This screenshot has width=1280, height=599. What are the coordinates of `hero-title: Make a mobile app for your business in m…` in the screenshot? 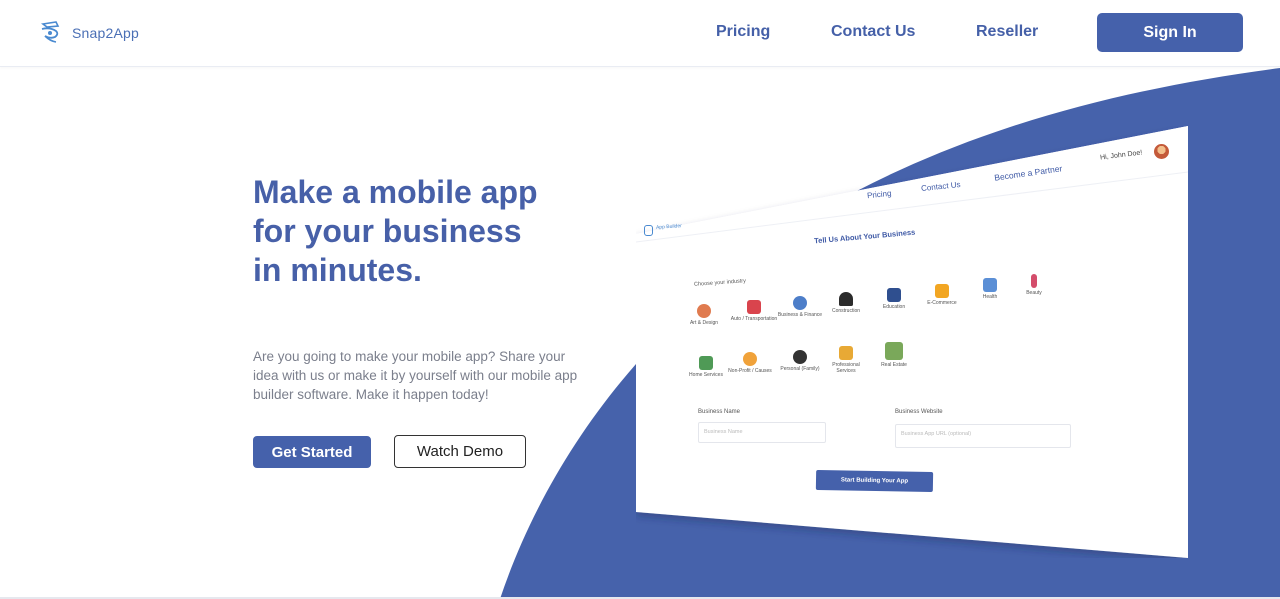 It's located at (395, 231).